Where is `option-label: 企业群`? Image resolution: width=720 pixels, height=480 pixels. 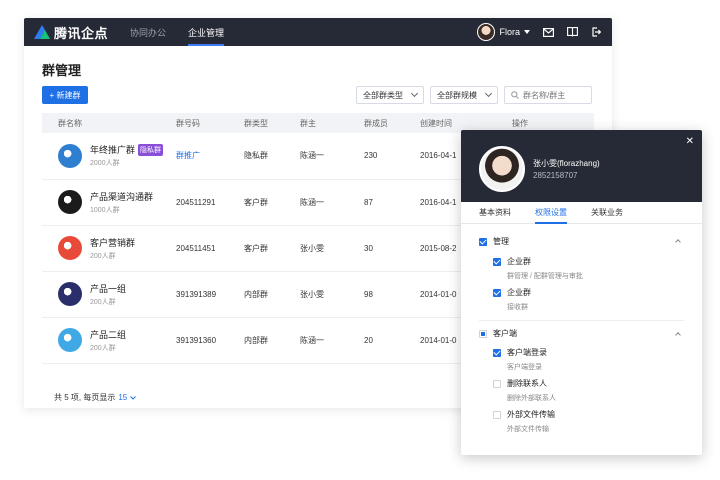 option-label: 企业群 is located at coordinates (519, 261).